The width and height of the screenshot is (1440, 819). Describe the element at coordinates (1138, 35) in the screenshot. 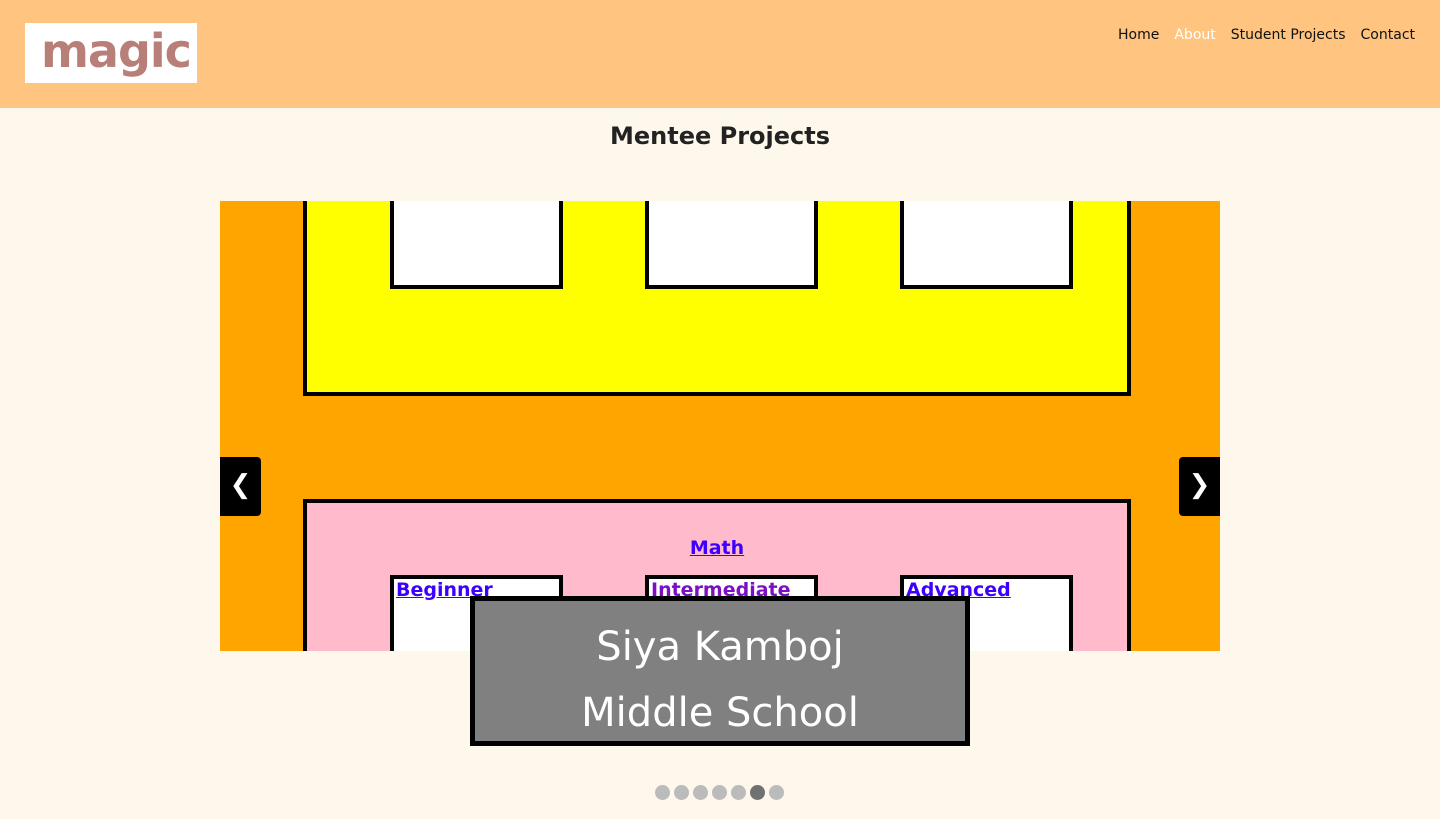

I see `nav-home: Home` at that location.